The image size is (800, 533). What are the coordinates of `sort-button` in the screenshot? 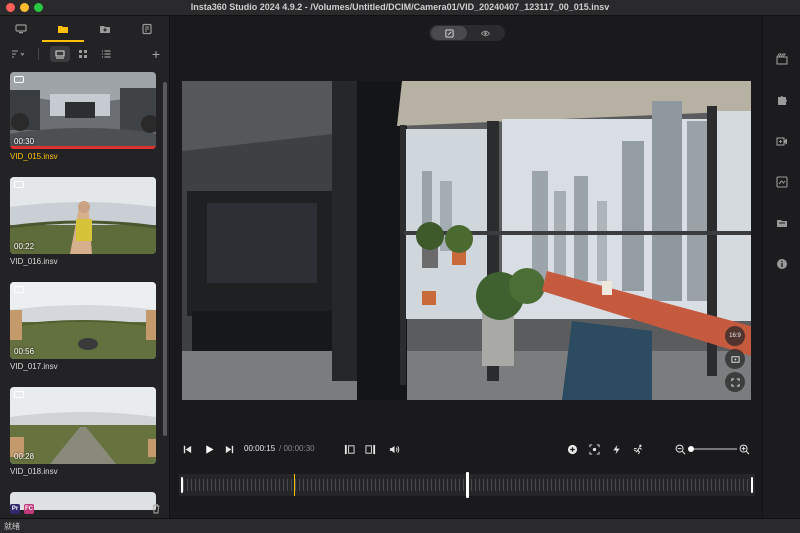 It's located at (18, 54).